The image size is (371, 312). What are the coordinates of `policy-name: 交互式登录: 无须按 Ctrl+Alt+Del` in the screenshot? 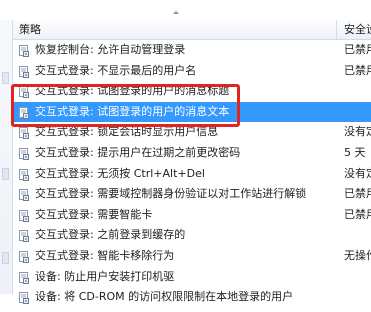 It's located at (120, 173).